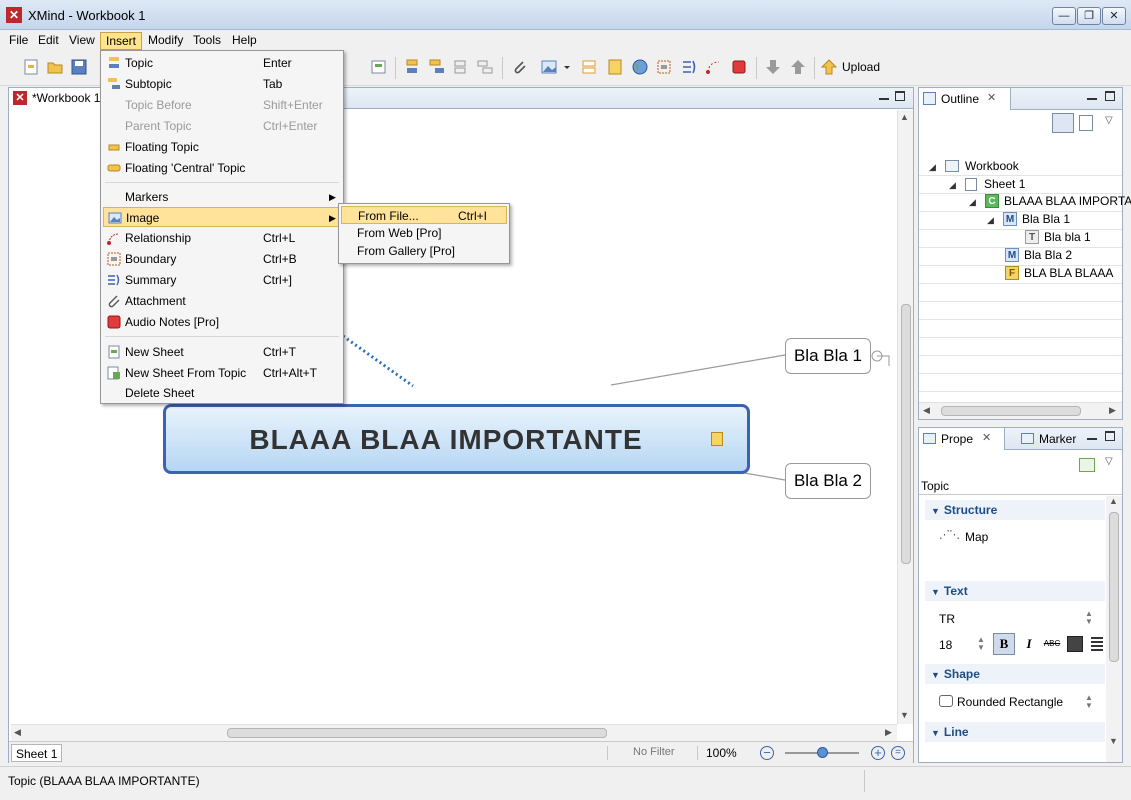 The width and height of the screenshot is (1131, 800). I want to click on close-button: ✕, so click(1114, 16).